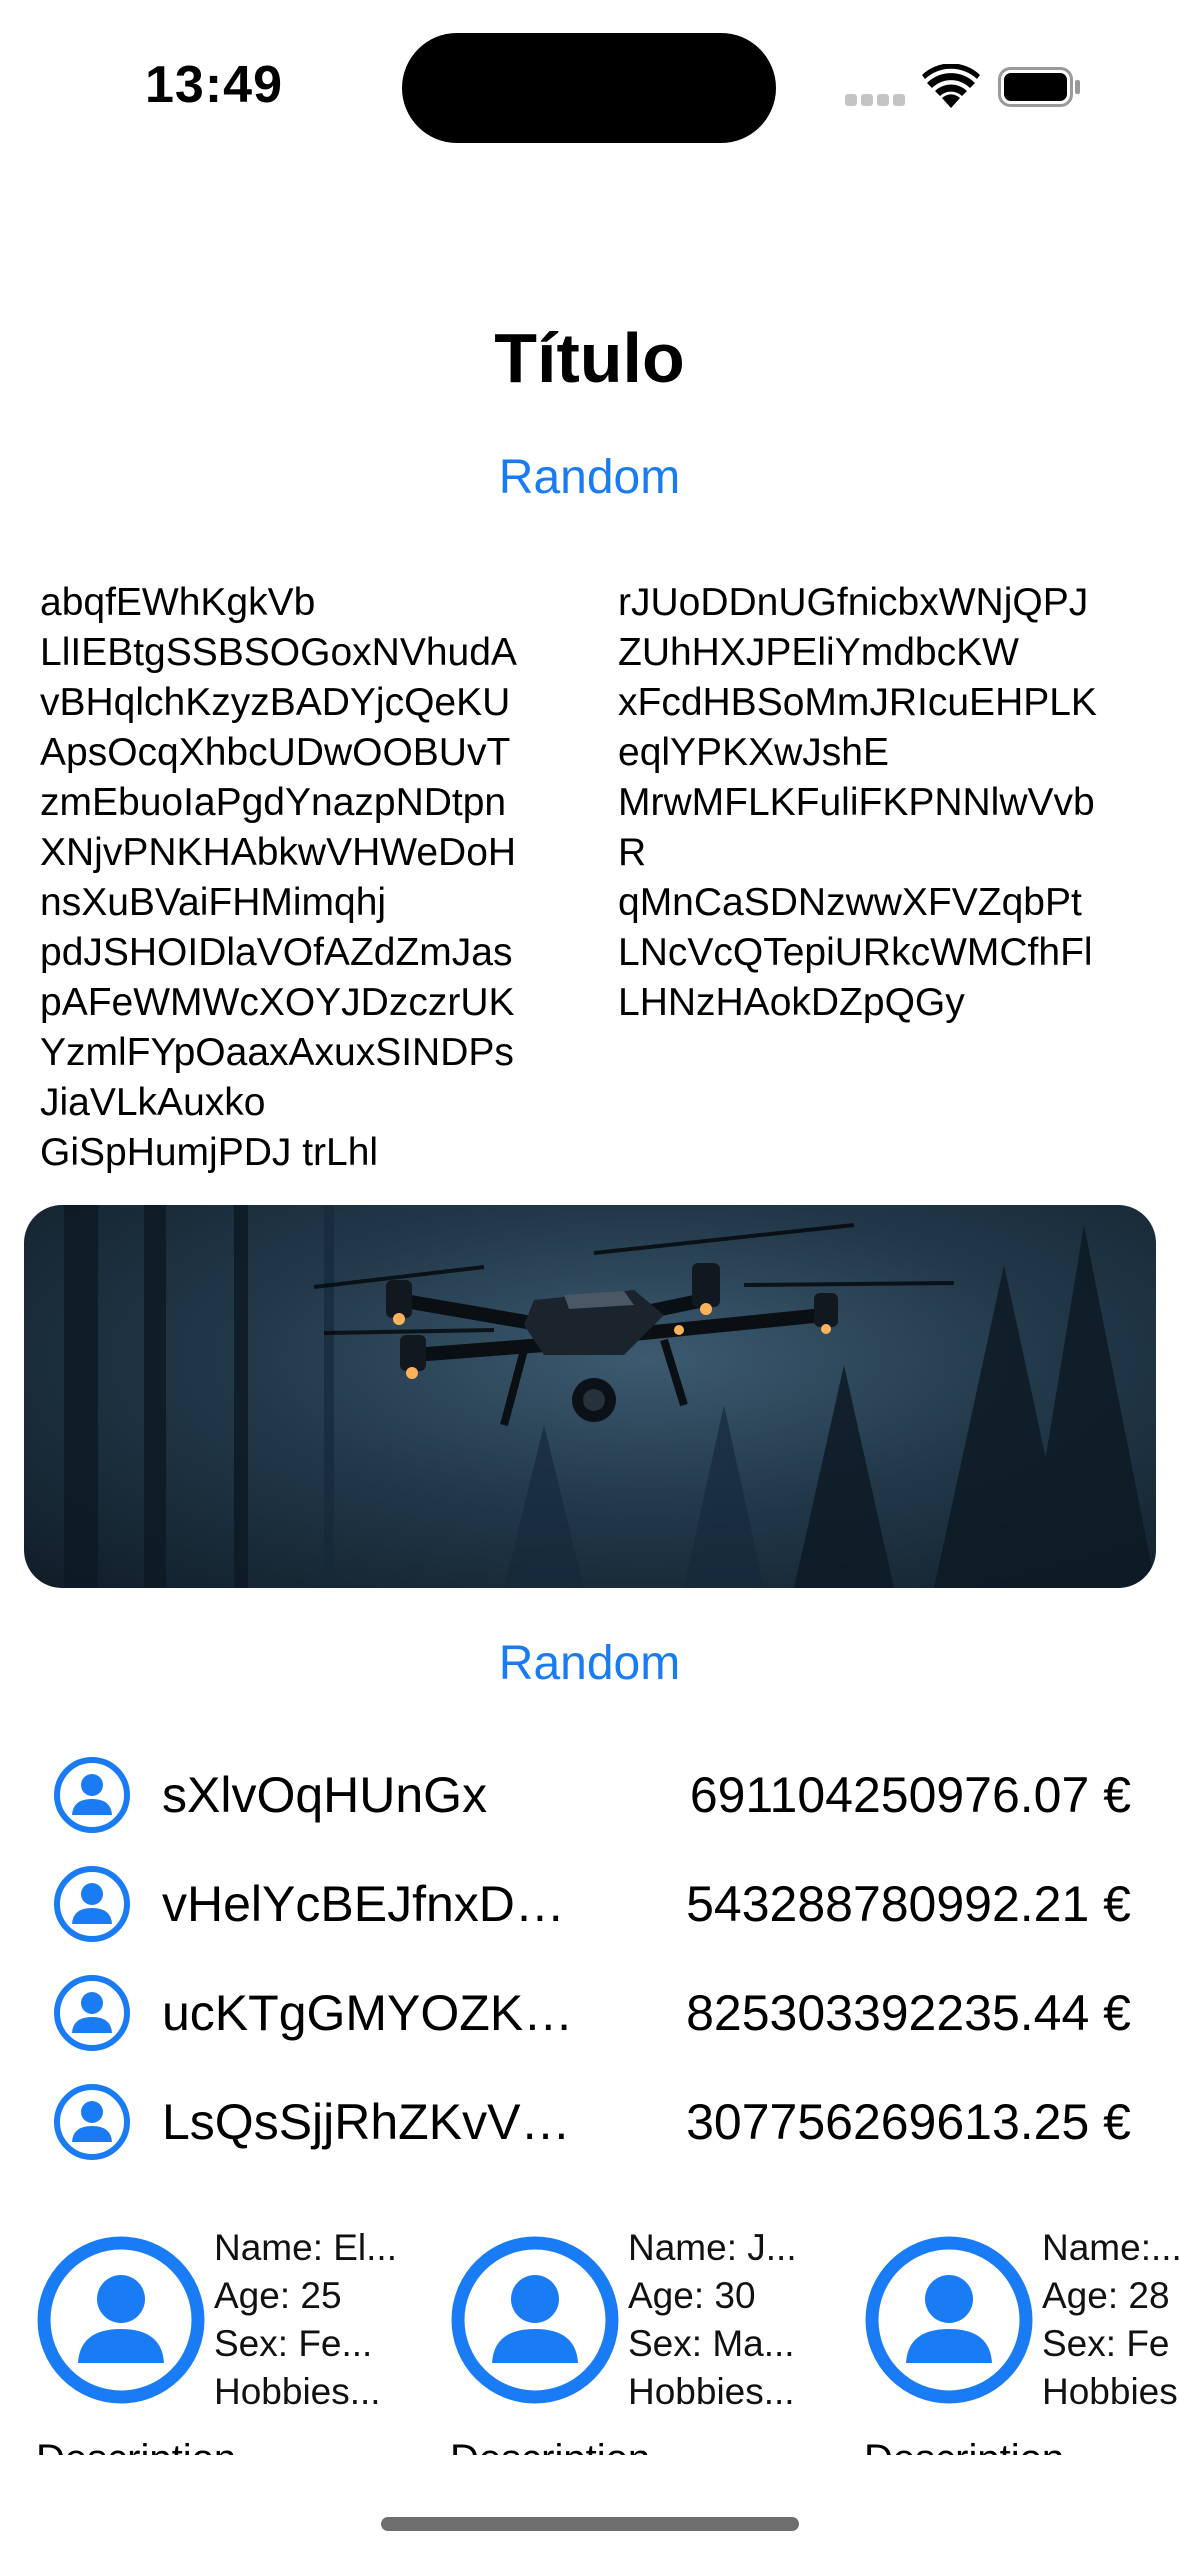 The height and width of the screenshot is (2556, 1179). Describe the element at coordinates (818, 652) in the screenshot. I see `text-line: ZUhHXJPEliYmdbcKW` at that location.